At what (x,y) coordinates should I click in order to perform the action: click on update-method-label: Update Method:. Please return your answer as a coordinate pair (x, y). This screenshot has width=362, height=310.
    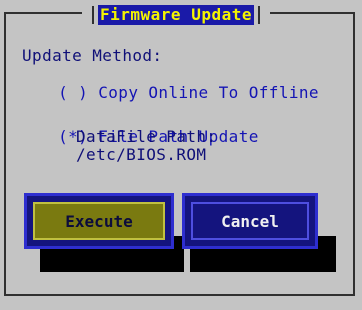
    Looking at the image, I should click on (92, 55).